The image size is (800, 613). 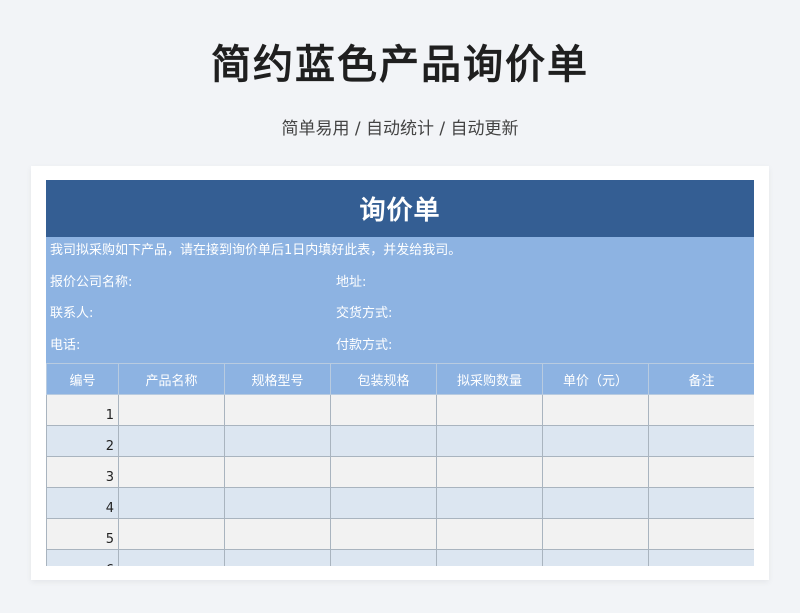 I want to click on col-header-unit-price: 单价（元）, so click(x=595, y=379).